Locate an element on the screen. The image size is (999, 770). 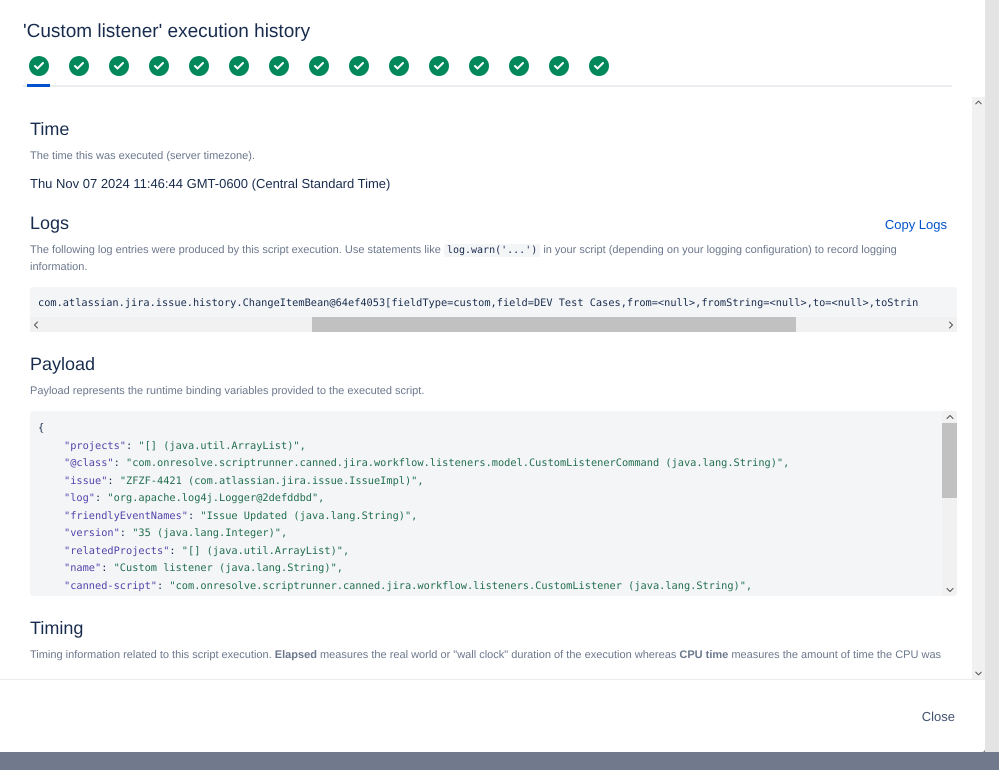
code-line: "projects": "[] (java.util.ArrayList)", is located at coordinates (185, 446).